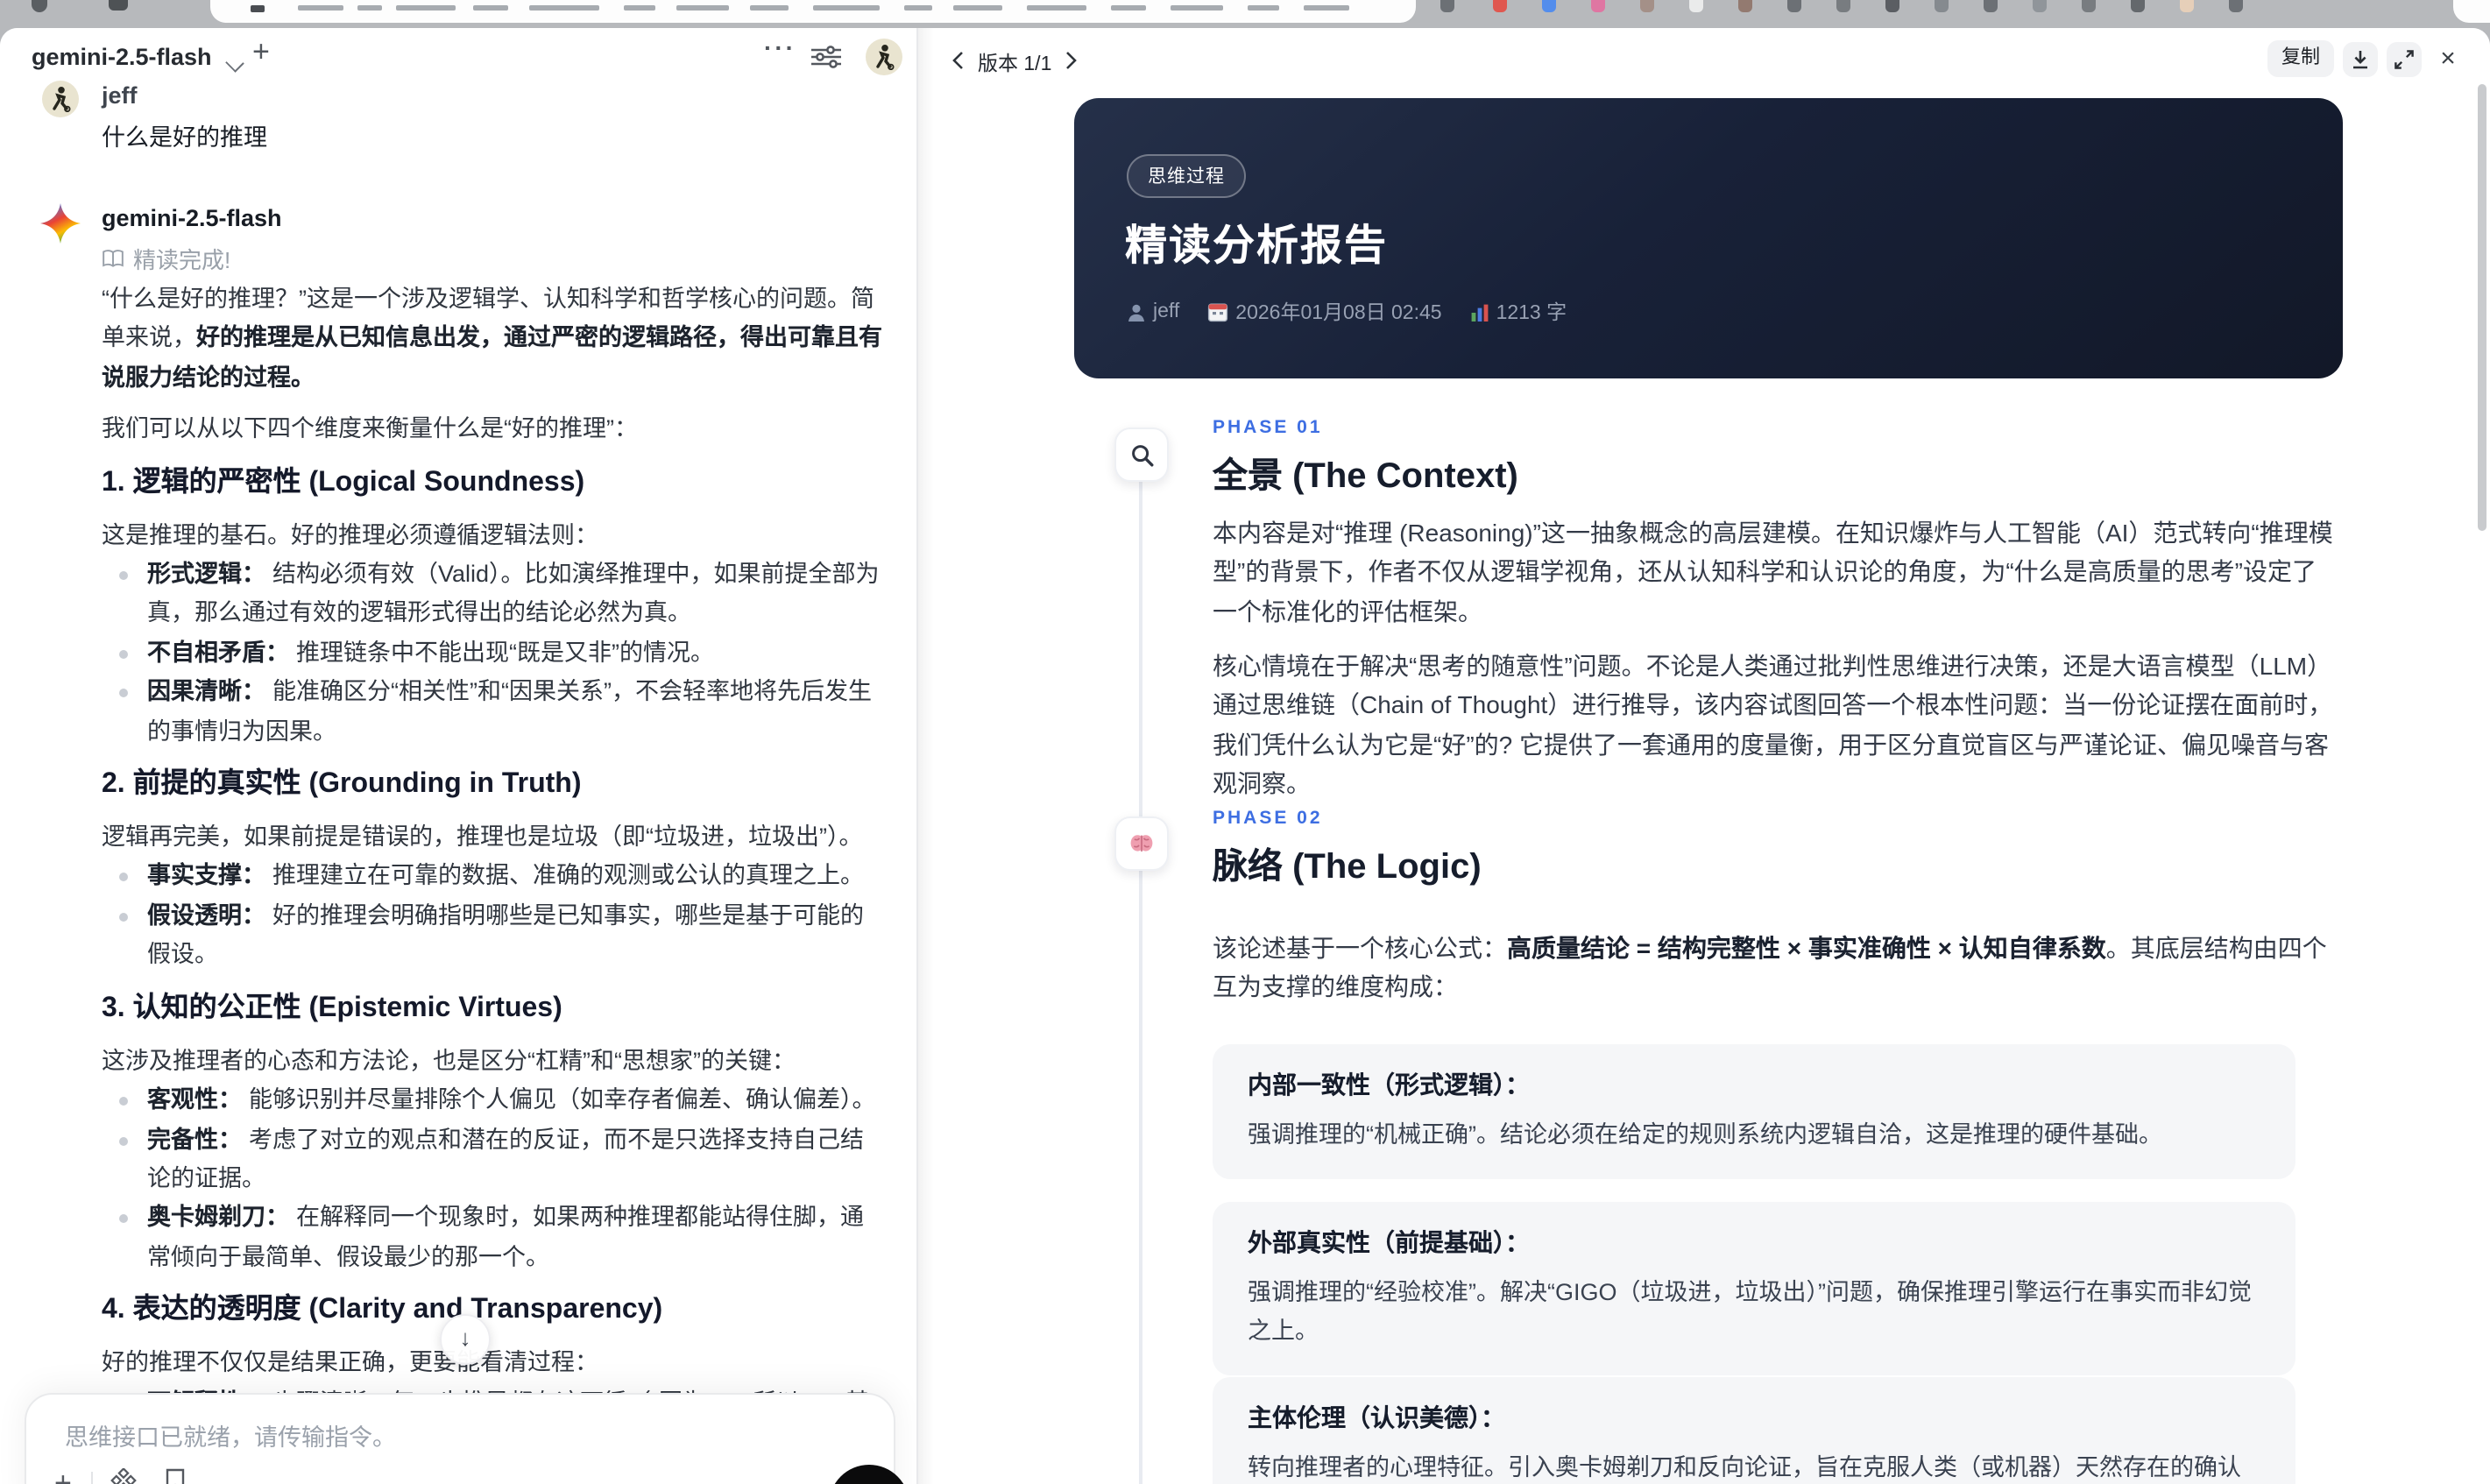 The height and width of the screenshot is (1484, 2490). What do you see at coordinates (1141, 455) in the screenshot?
I see `magnifier-icon` at bounding box center [1141, 455].